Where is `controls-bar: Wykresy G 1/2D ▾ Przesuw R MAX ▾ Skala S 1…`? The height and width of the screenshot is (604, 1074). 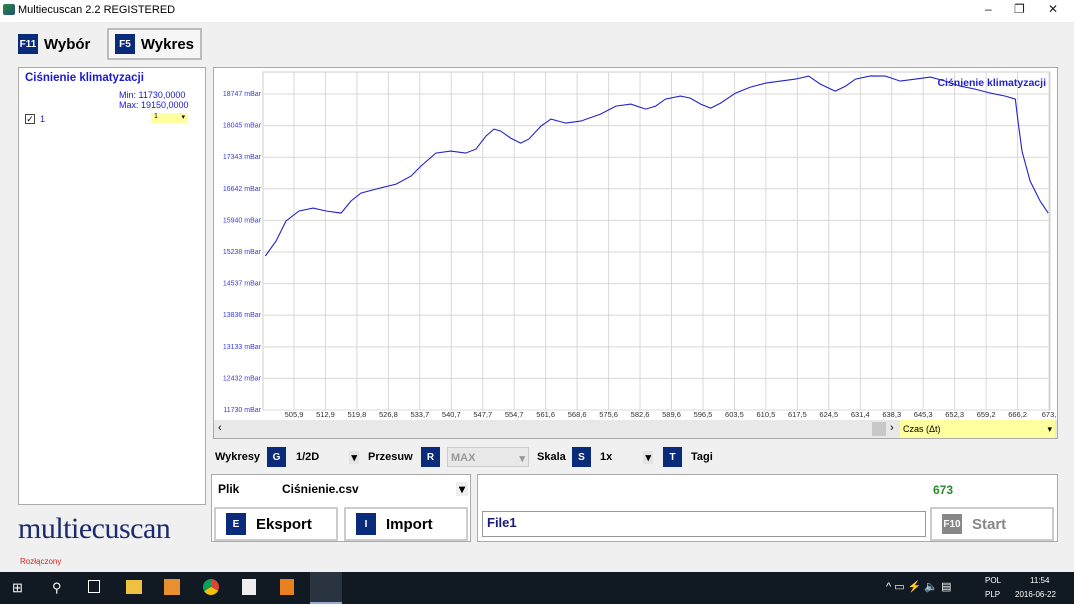 controls-bar: Wykresy G 1/2D ▾ Przesuw R MAX ▾ Skala S 1… is located at coordinates (475, 457).